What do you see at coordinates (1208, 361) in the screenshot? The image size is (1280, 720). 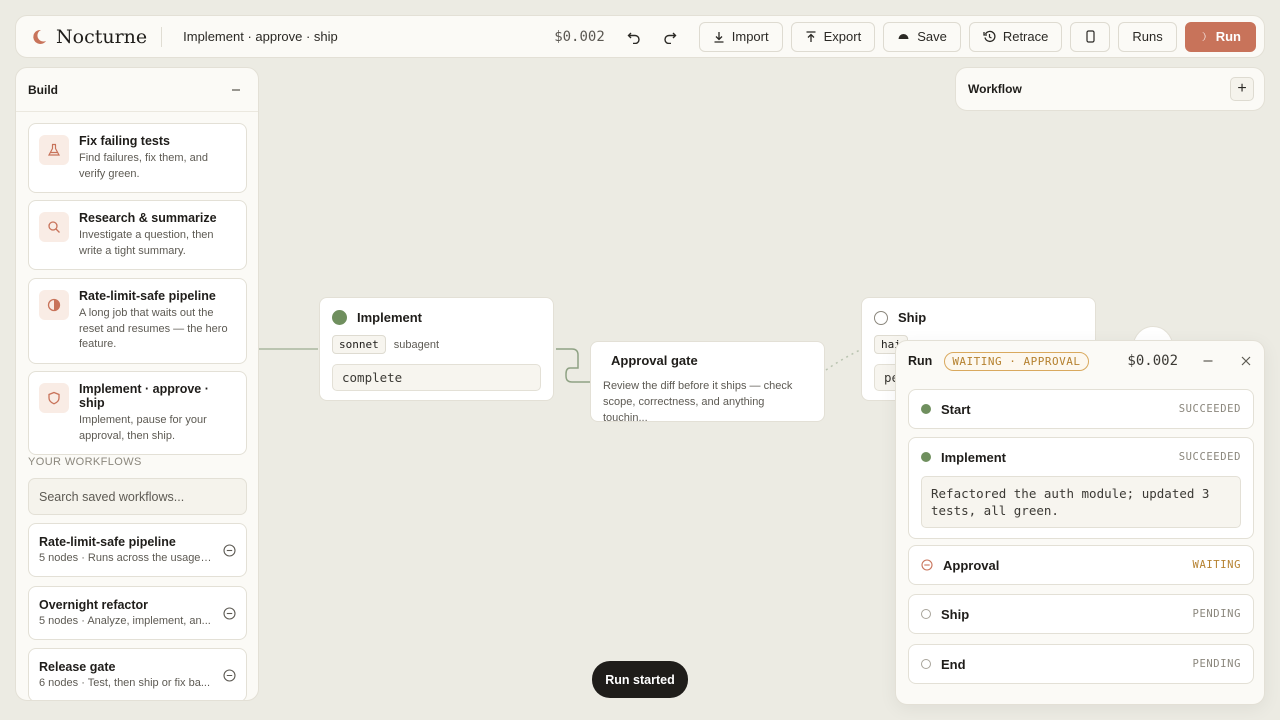 I see `minimize-icon` at bounding box center [1208, 361].